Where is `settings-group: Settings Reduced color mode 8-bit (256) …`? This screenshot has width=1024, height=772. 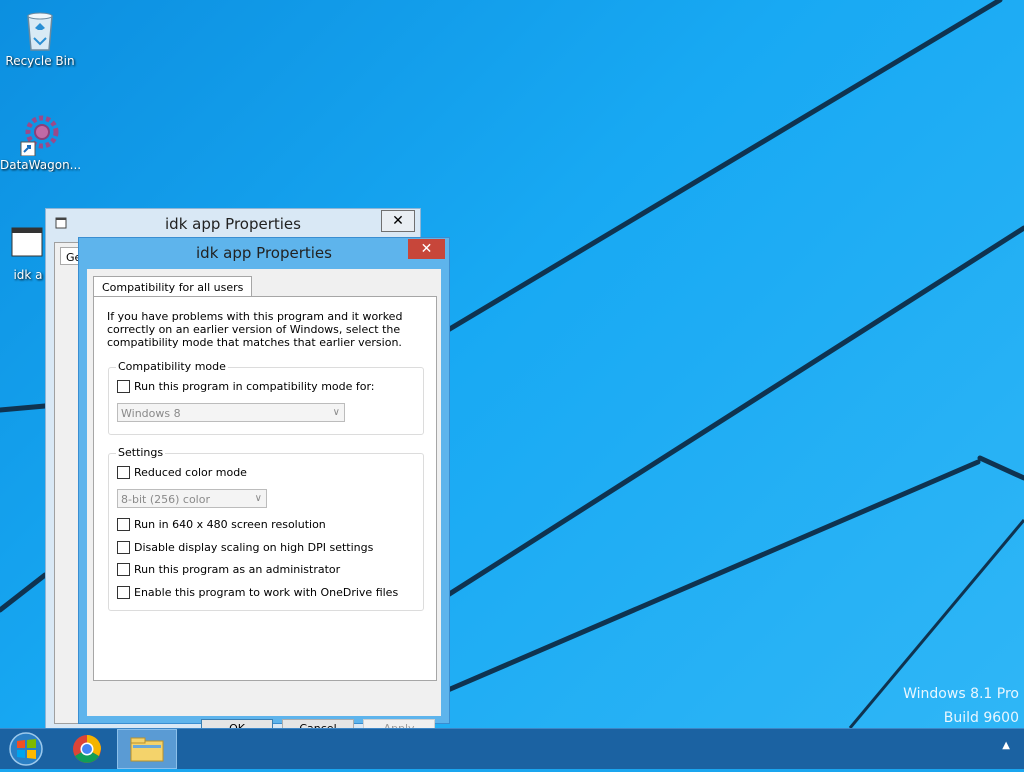
settings-group: Settings Reduced color mode 8-bit (256) … is located at coordinates (266, 528).